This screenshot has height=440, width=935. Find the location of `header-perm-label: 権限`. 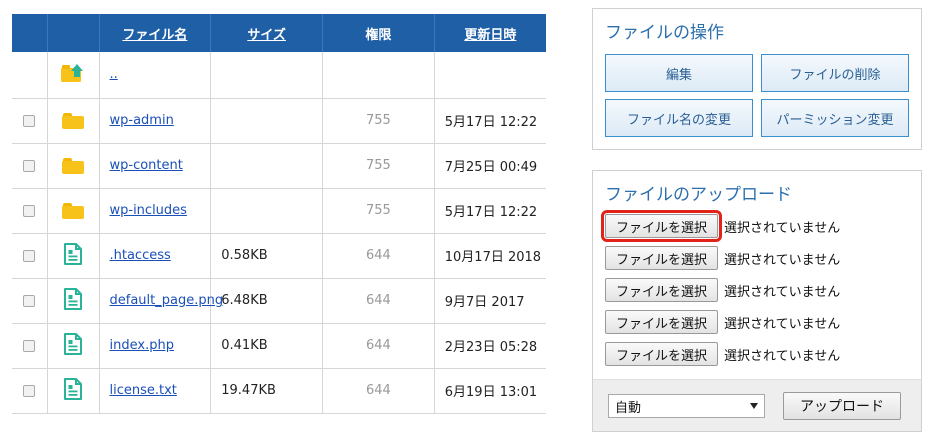

header-perm-label: 権限 is located at coordinates (378, 35).